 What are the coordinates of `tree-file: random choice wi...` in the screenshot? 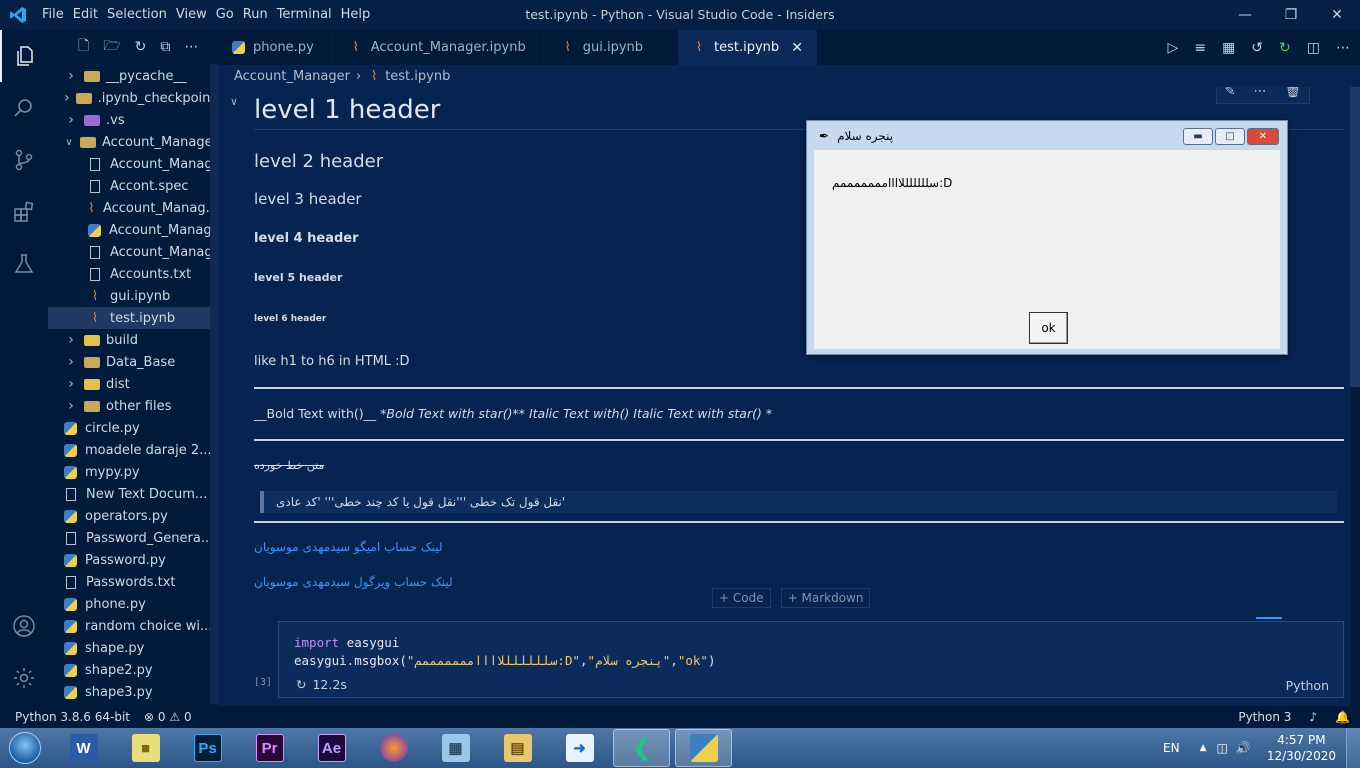 It's located at (133, 626).